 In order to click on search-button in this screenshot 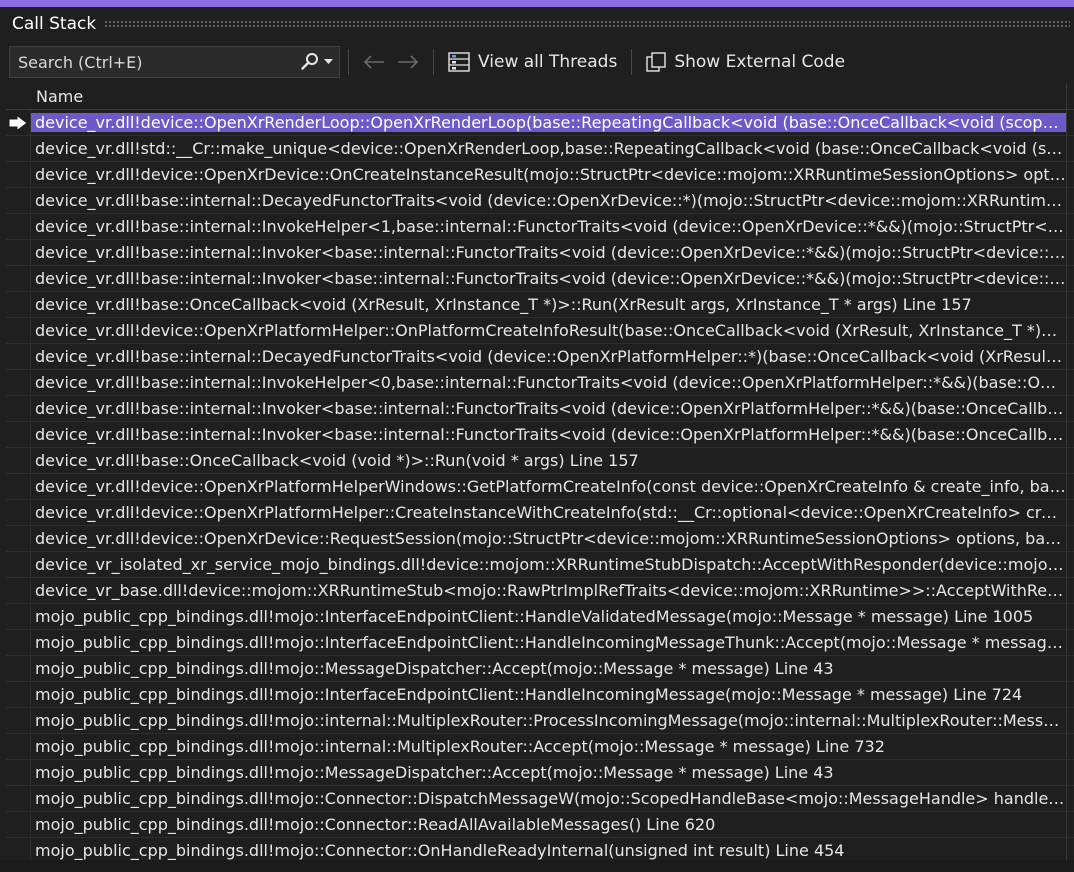, I will do `click(316, 62)`.